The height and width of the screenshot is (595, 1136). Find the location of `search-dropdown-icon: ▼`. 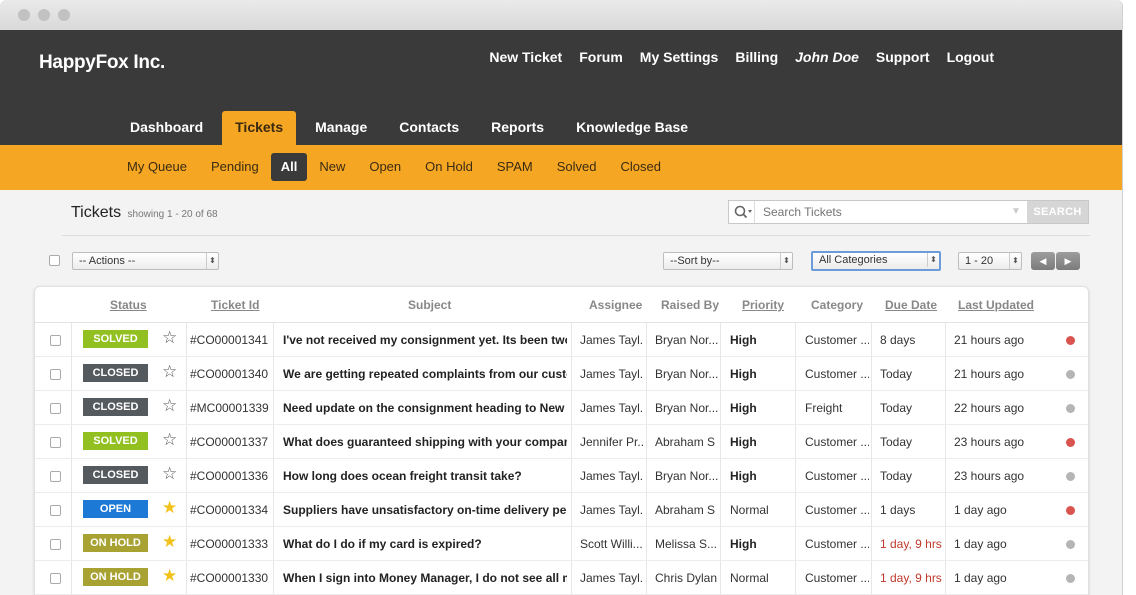

search-dropdown-icon: ▼ is located at coordinates (1016, 211).